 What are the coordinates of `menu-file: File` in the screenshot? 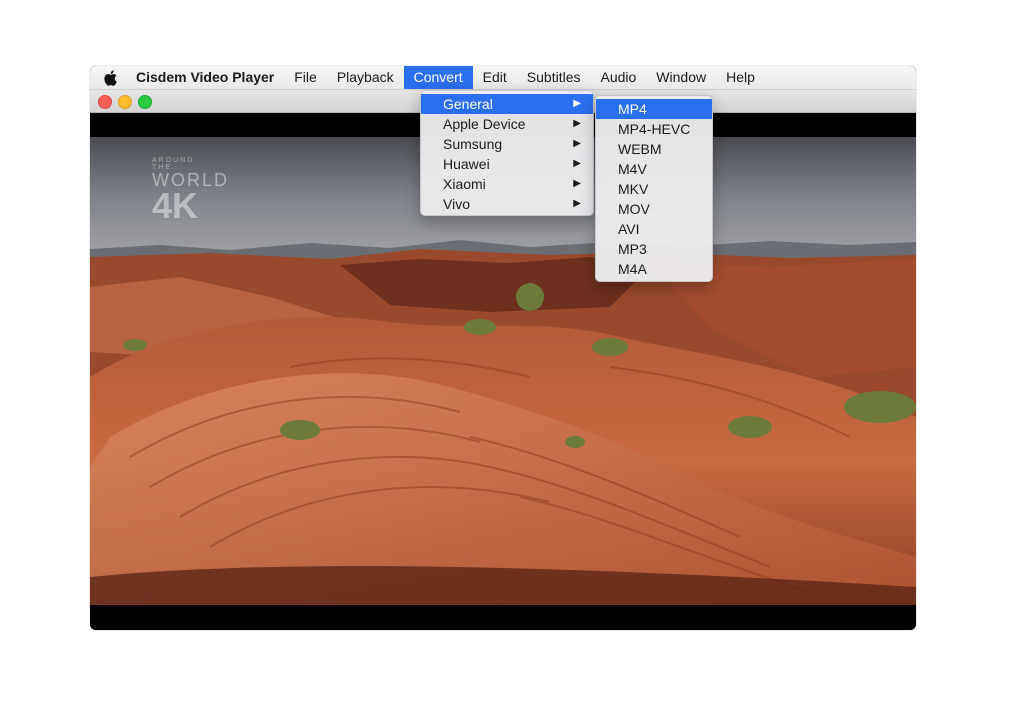 It's located at (305, 77).